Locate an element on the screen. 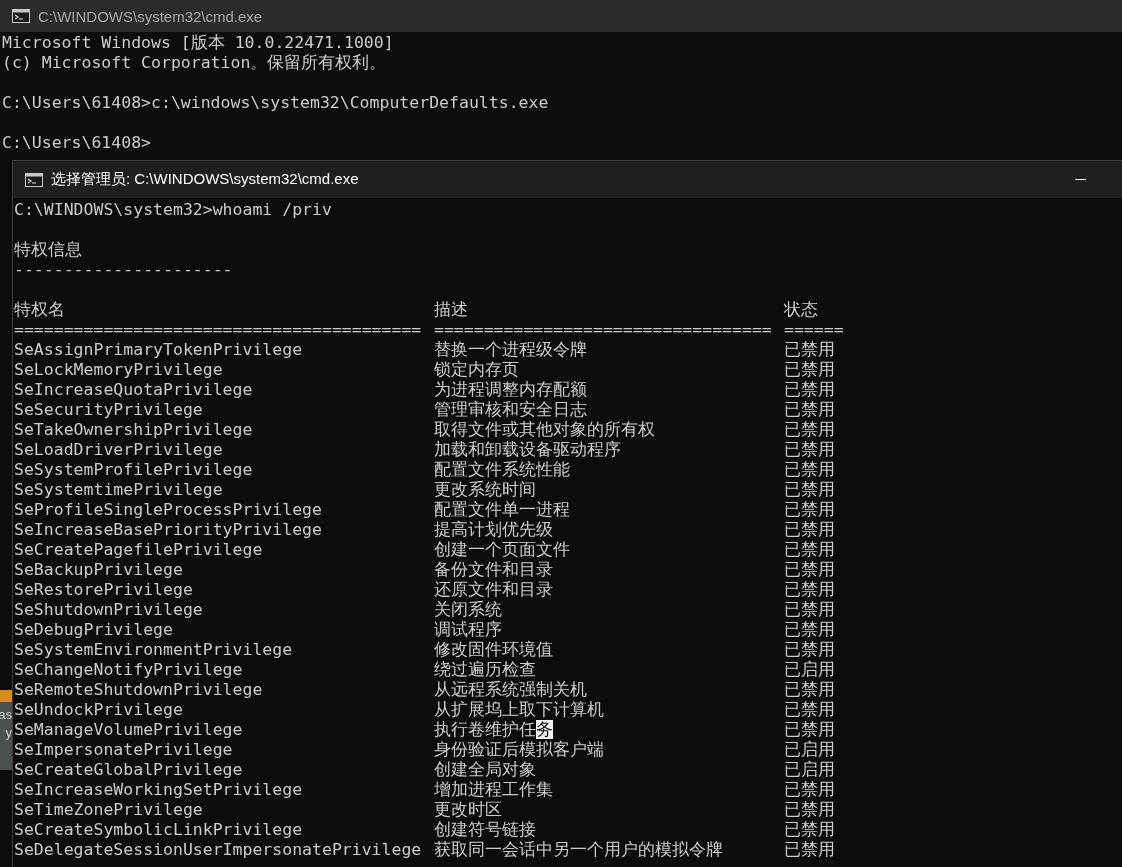 Image resolution: width=1122 pixels, height=867 pixels. privilege-description: 创建全局对象 is located at coordinates (485, 770).